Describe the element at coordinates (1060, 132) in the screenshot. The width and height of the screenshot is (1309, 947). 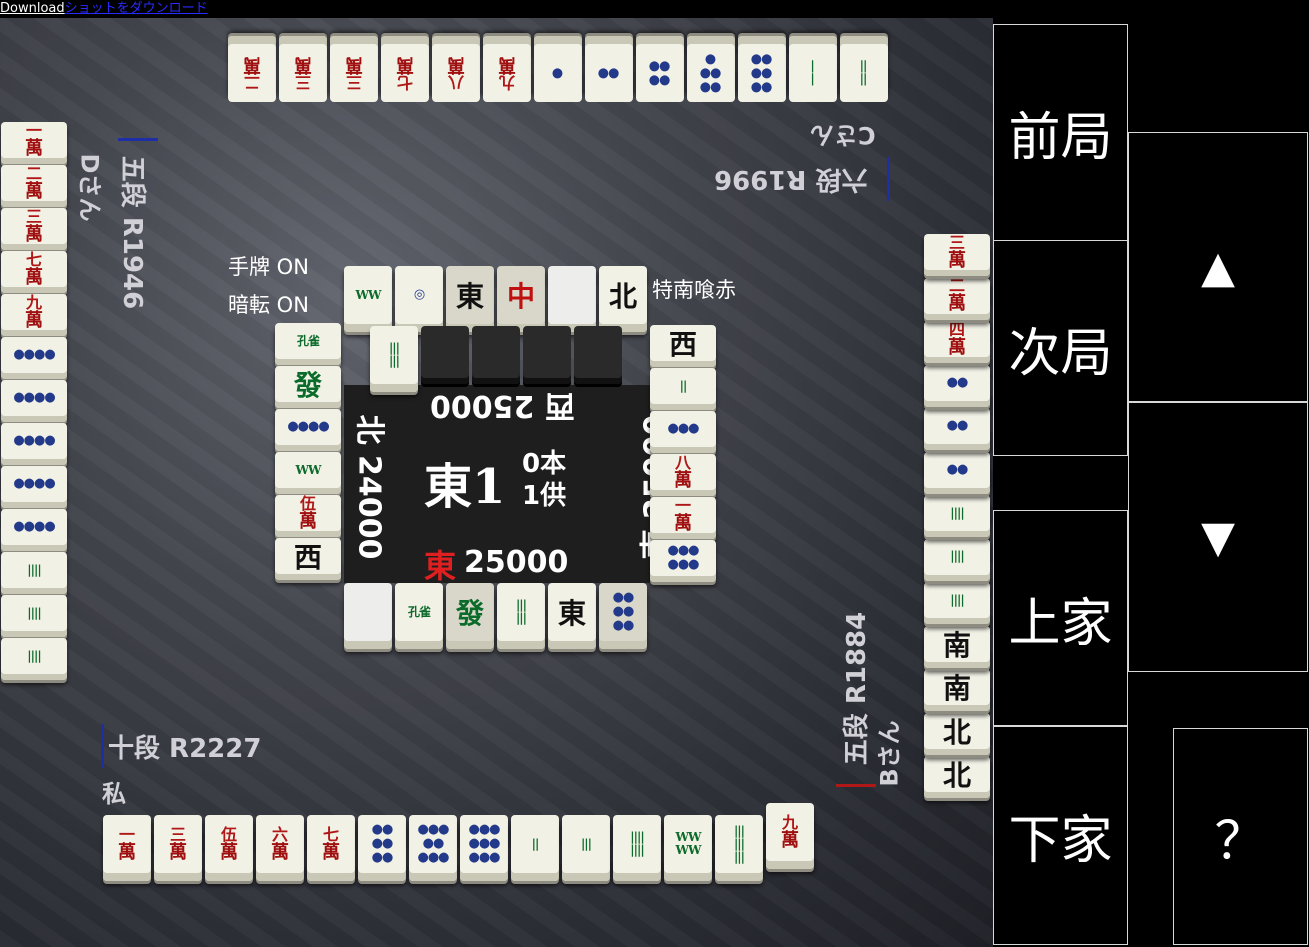
I see `prev-round-button: 前局` at that location.